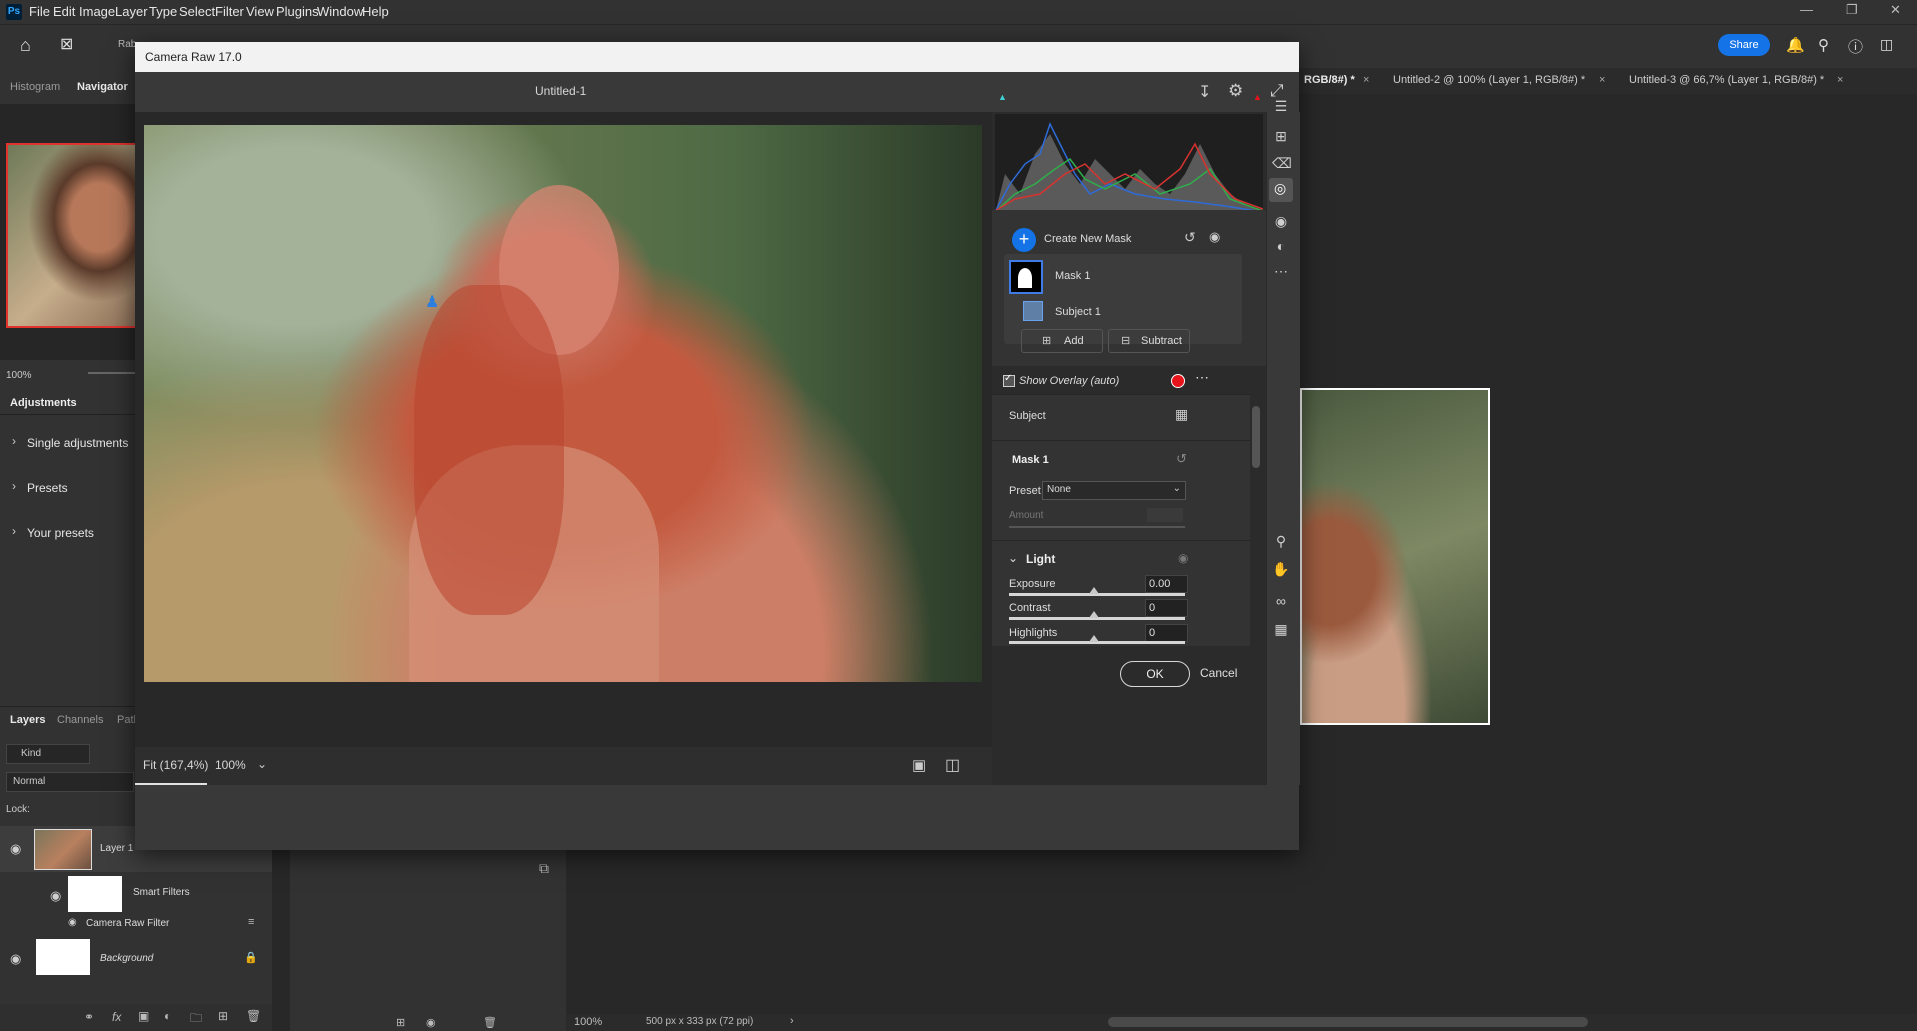  I want to click on cancel-button: Cancel, so click(1218, 673).